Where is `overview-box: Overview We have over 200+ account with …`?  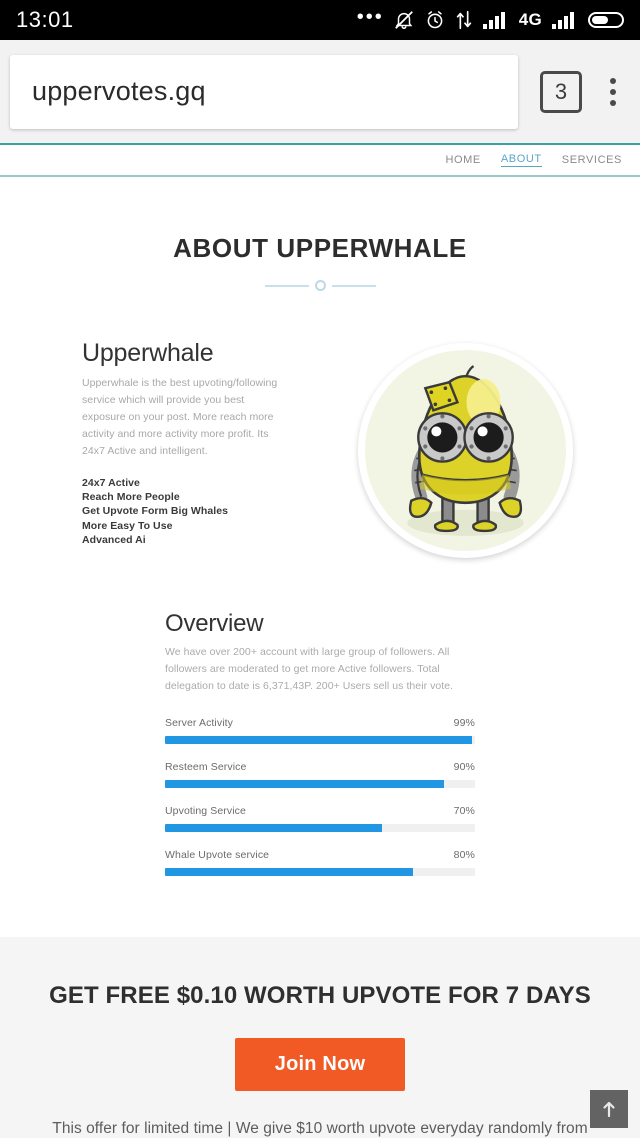 overview-box: Overview We have over 200+ account with … is located at coordinates (320, 751).